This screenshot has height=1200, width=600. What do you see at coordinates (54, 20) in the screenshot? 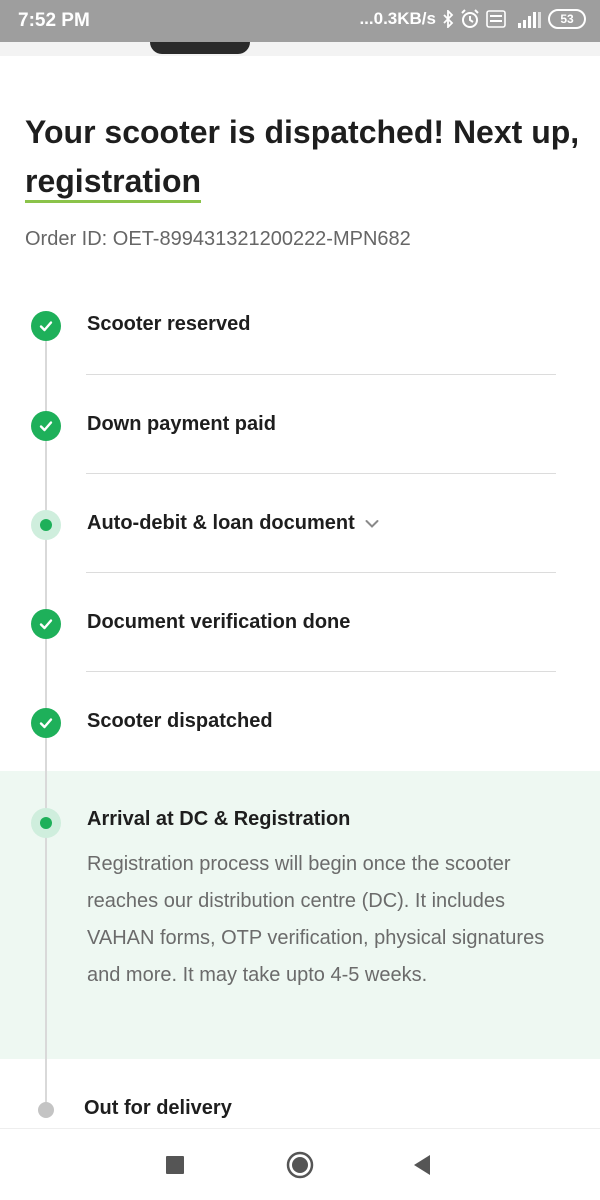
I see `status-time: 7:52 PM` at bounding box center [54, 20].